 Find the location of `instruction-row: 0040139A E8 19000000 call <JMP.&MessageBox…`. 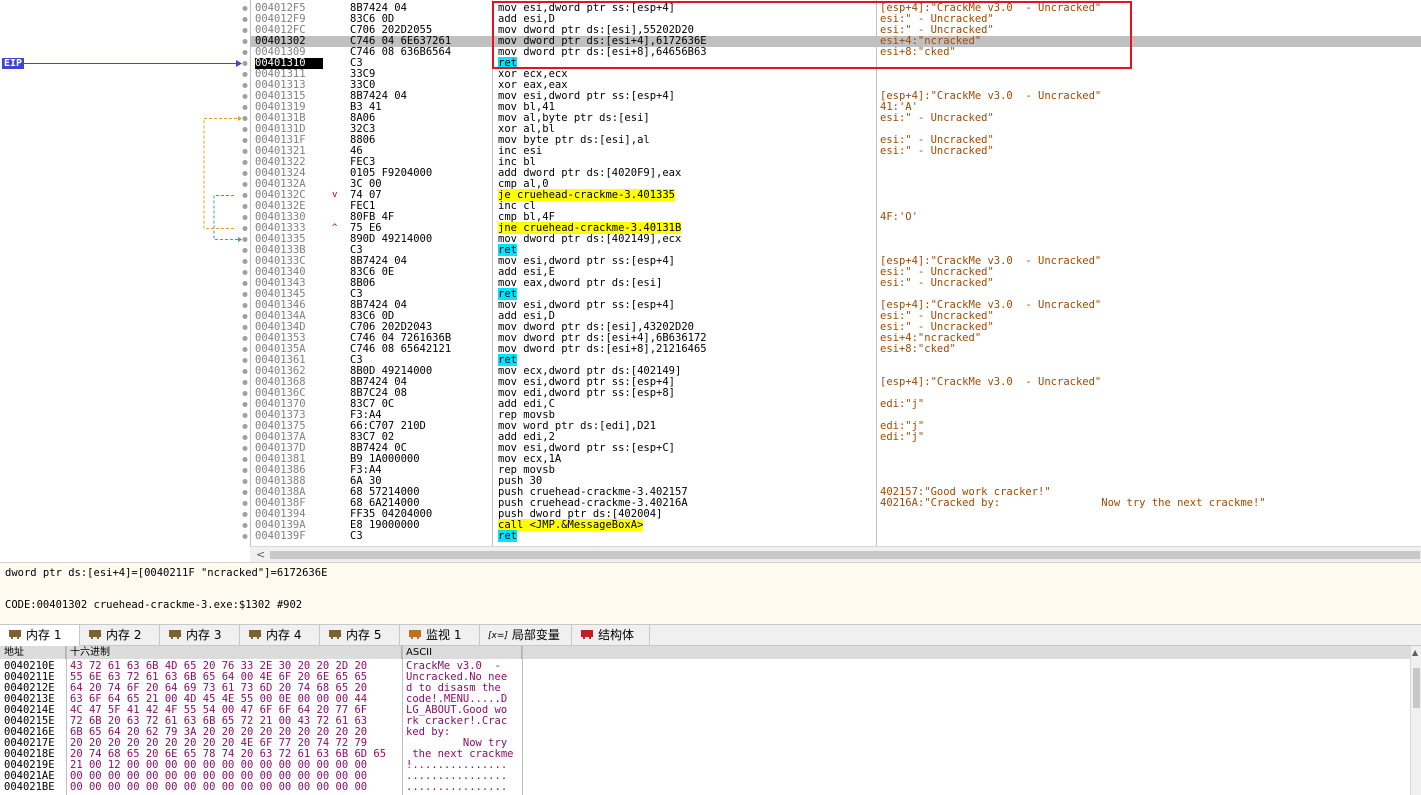

instruction-row: 0040139A E8 19000000 call <JMP.&MessageBox… is located at coordinates (835, 525).